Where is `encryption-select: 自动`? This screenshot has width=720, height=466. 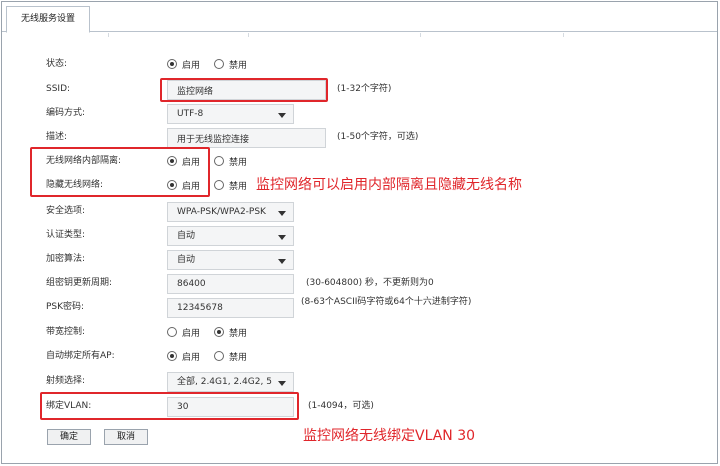
encryption-select: 自动 is located at coordinates (230, 260).